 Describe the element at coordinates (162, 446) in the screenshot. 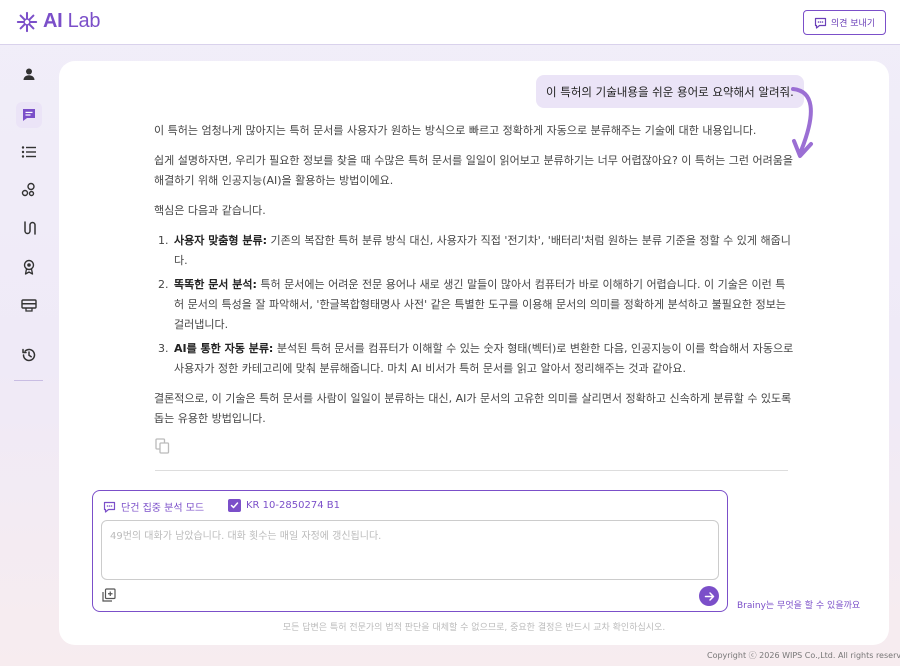

I see `copy-icon` at that location.